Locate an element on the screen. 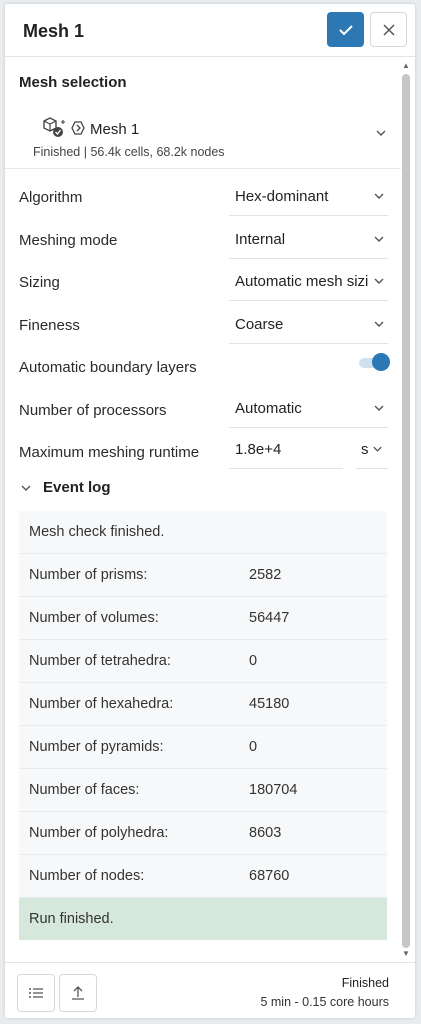 The height and width of the screenshot is (1024, 421). algorithm-select: Hex-dominant is located at coordinates (308, 197).